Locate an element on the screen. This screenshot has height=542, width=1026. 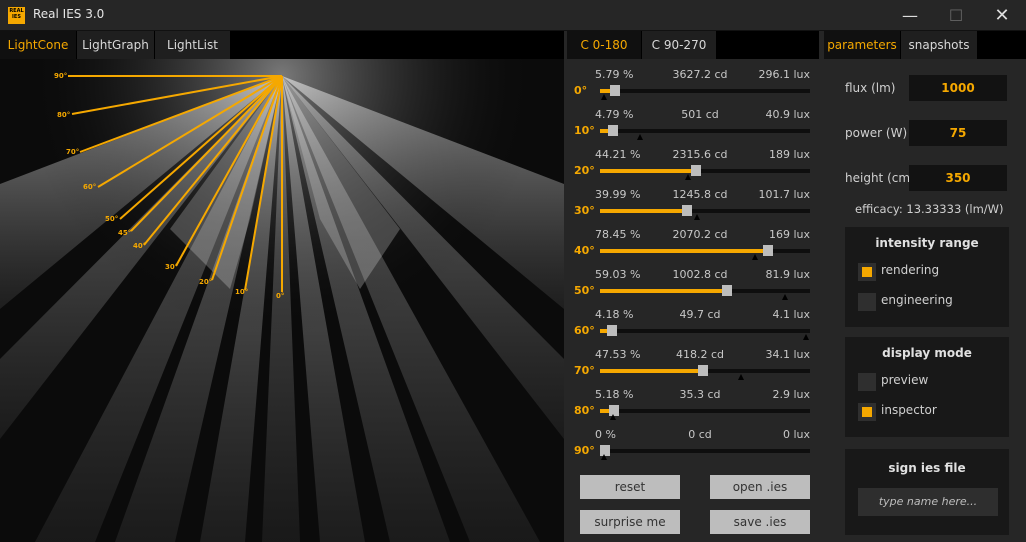
intensity-row: 47.53 % 418.2 cd 34.1 lux 70° is located at coordinates (693, 365).